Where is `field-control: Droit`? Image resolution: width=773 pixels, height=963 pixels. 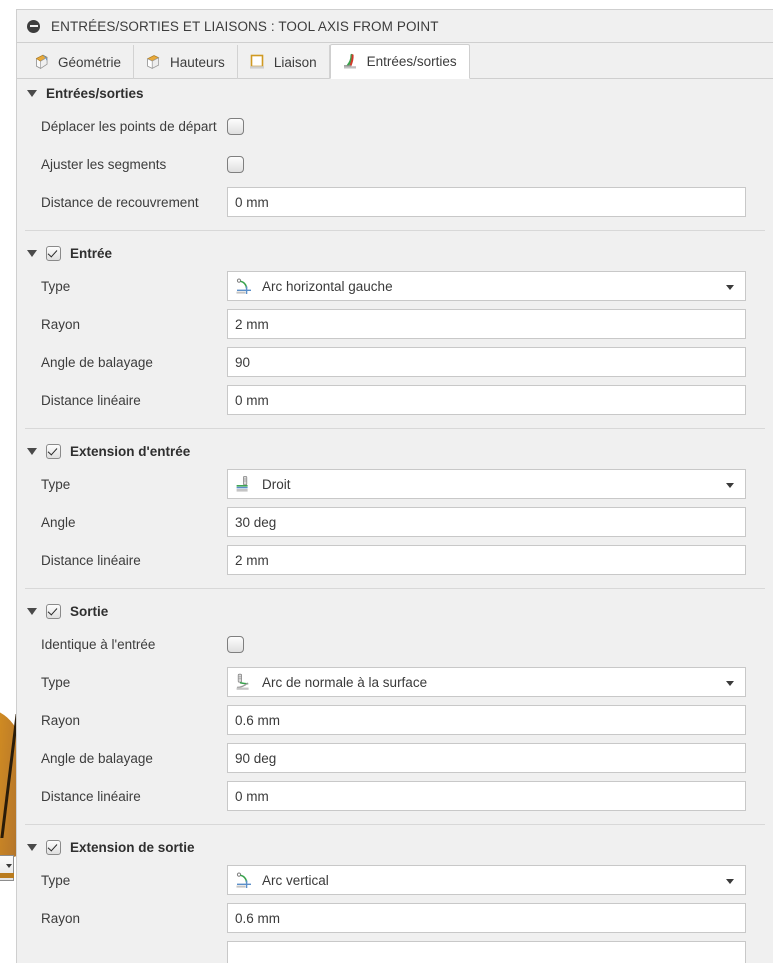 field-control: Droit is located at coordinates (500, 484).